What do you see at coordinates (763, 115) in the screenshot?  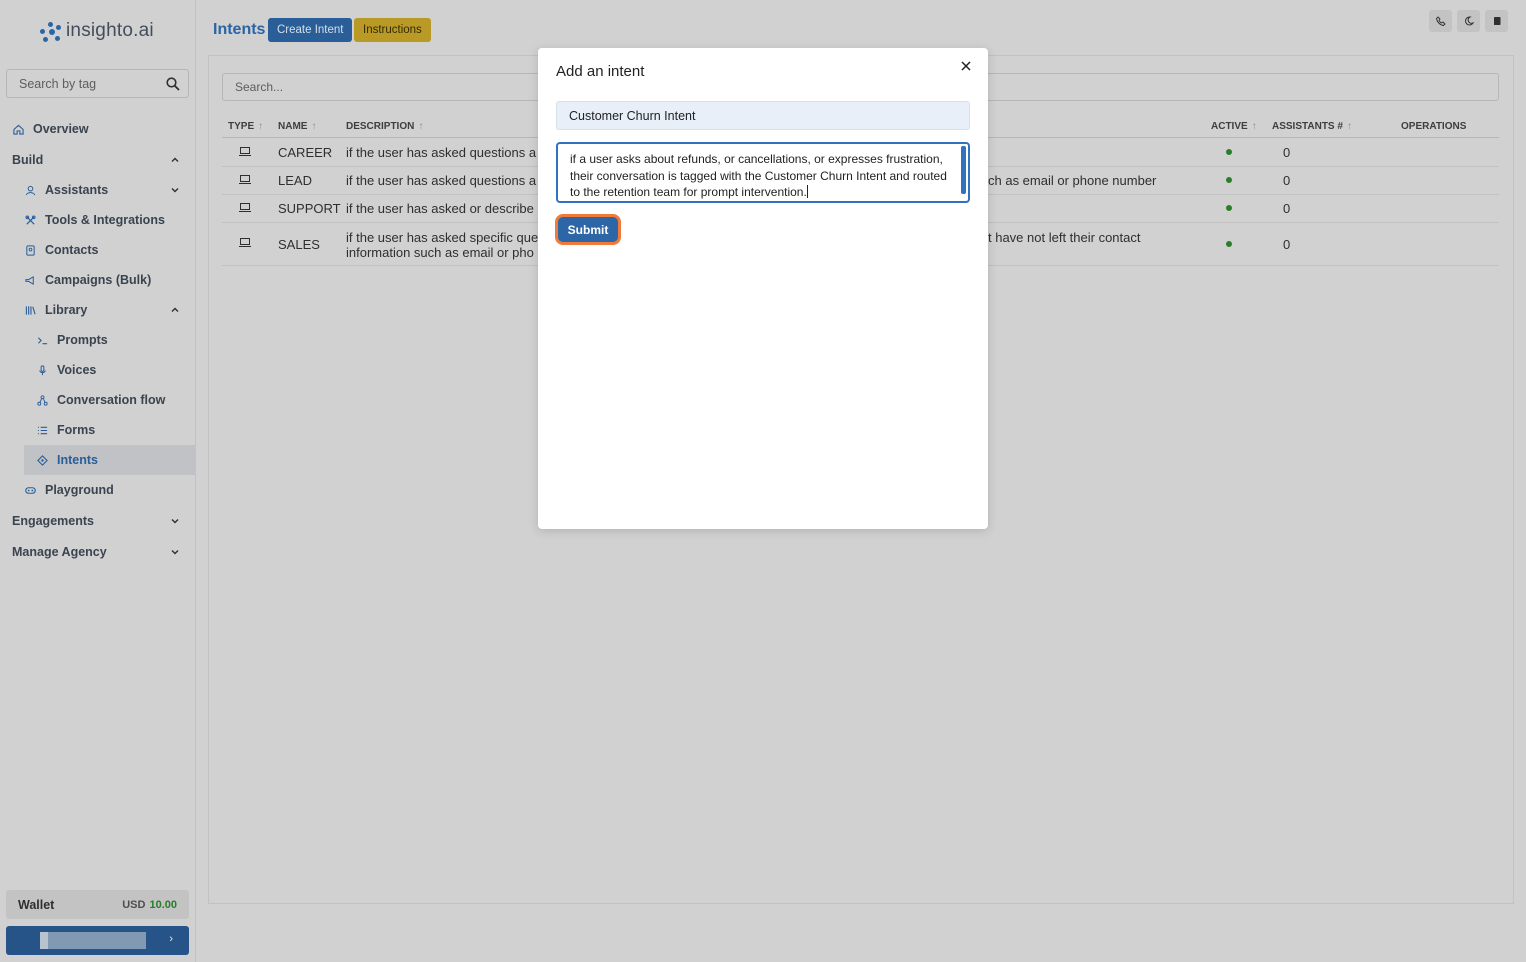 I see `intent-name-input: Customer Churn Intent` at bounding box center [763, 115].